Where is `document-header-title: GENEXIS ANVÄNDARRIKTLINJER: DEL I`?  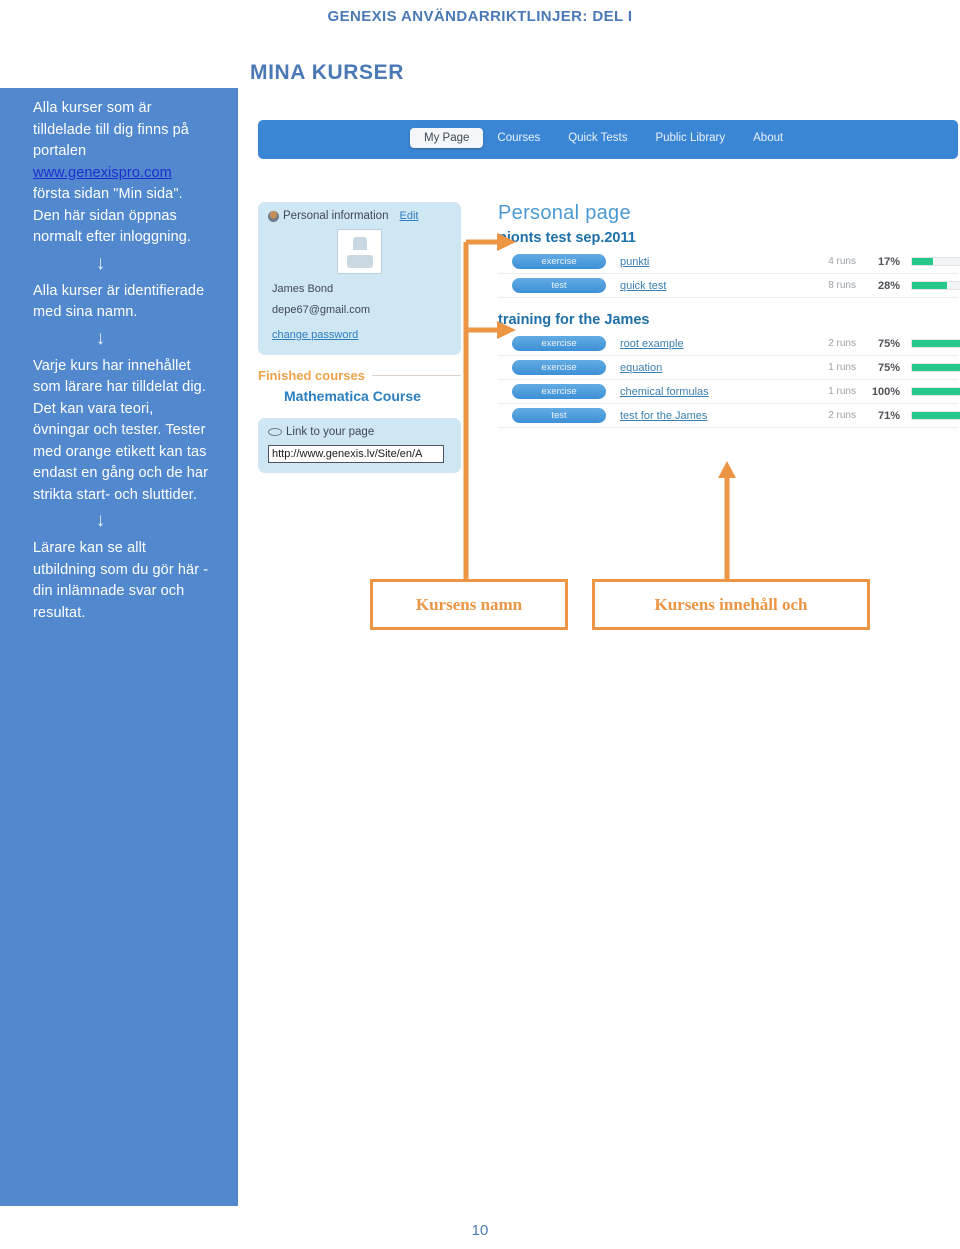 document-header-title: GENEXIS ANVÄNDARRIKTLINJER: DEL I is located at coordinates (480, 16).